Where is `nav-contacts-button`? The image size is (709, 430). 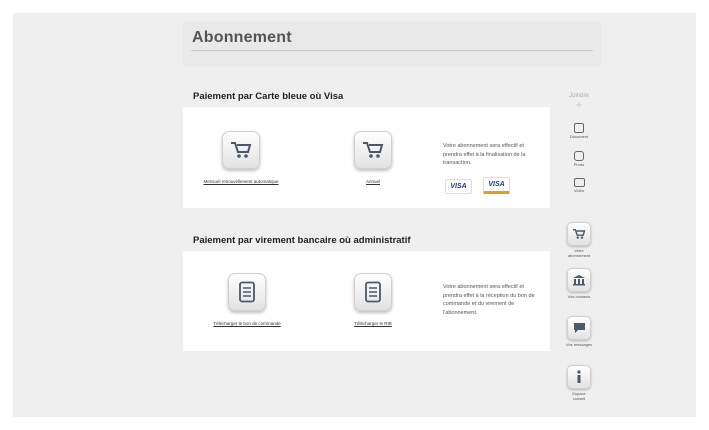 nav-contacts-button is located at coordinates (579, 280).